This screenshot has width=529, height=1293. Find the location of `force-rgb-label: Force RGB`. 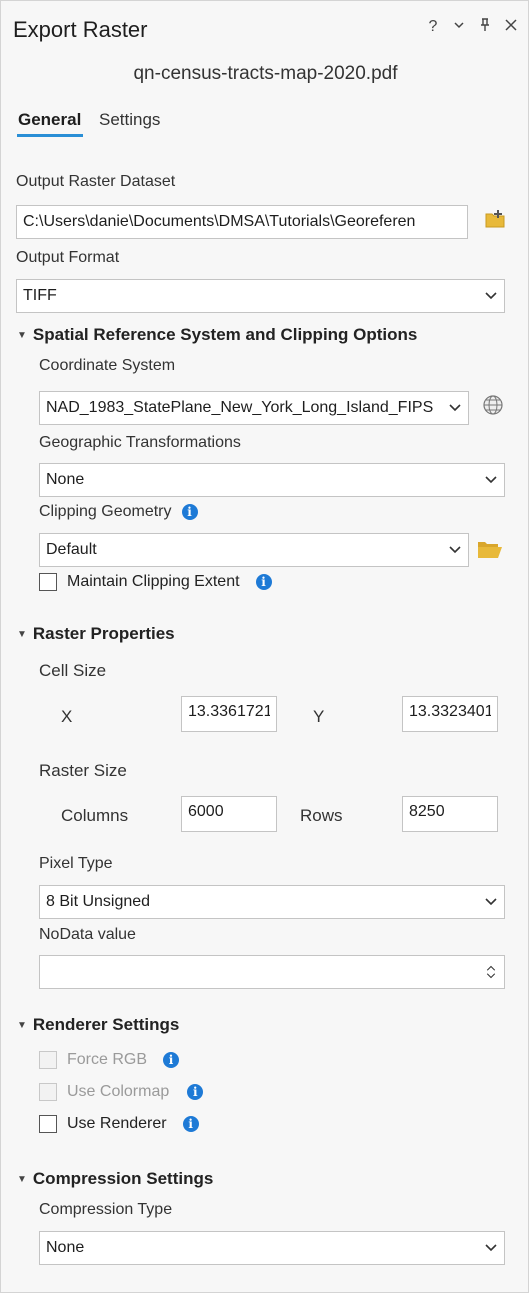

force-rgb-label: Force RGB is located at coordinates (107, 1059).